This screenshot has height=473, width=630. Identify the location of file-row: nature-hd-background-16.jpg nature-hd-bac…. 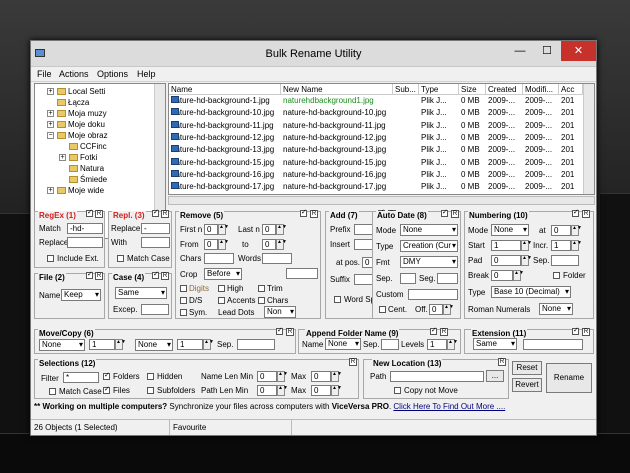
(376, 174).